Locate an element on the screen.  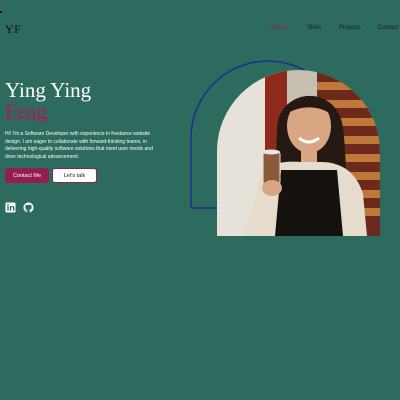
contact-me-button: Contact Me is located at coordinates (27, 175).